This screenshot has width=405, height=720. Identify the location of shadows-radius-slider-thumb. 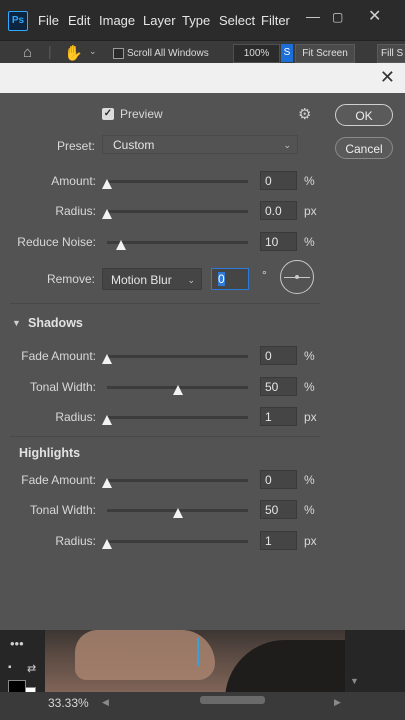
(107, 420).